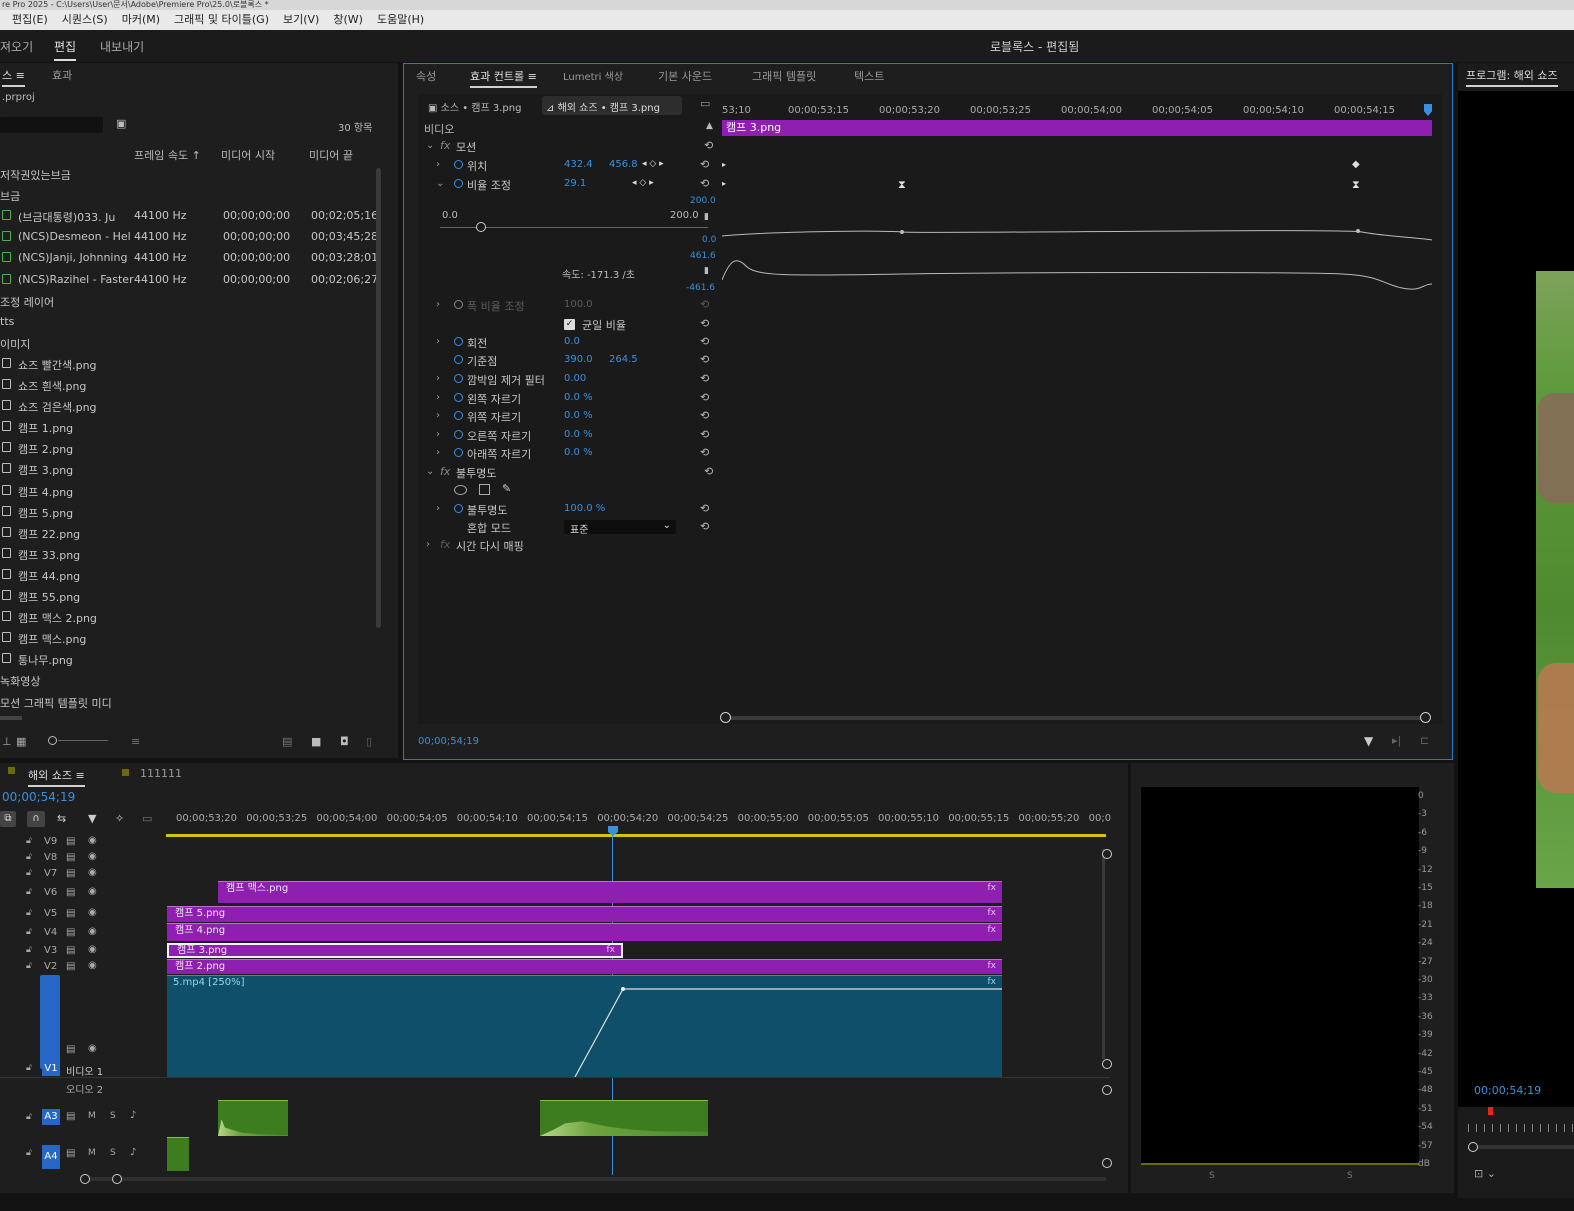  I want to click on clip-v6: 캠프 맥스.png fx, so click(610, 892).